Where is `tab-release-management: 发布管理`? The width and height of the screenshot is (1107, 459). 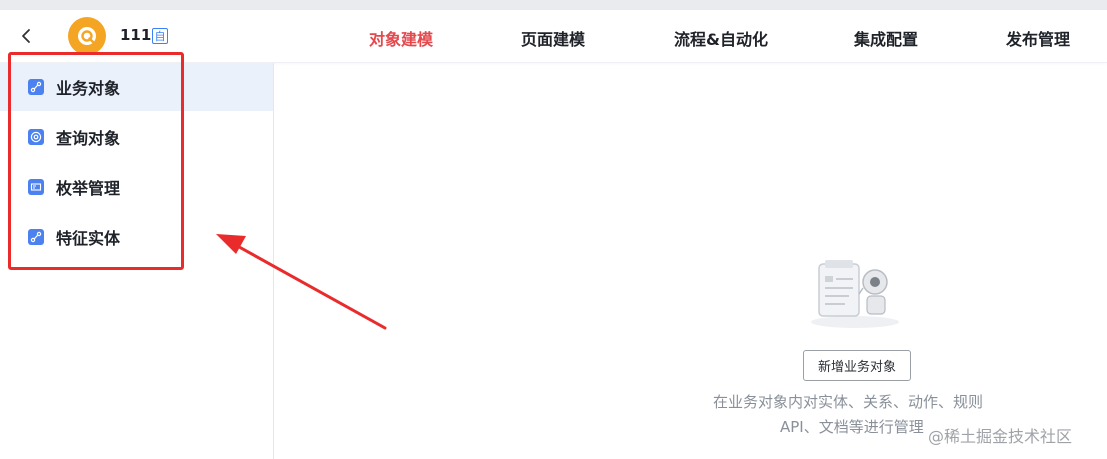
tab-release-management: 发布管理 is located at coordinates (1038, 38).